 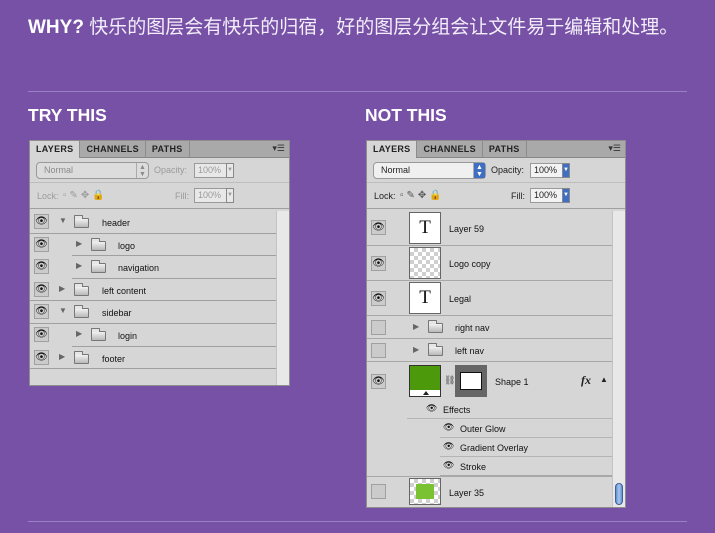 I want to click on why-text: WHY? 快乐的图层会有快乐的归宿，好的图层分组会让文件易于编辑和处理。, so click(x=358, y=27).